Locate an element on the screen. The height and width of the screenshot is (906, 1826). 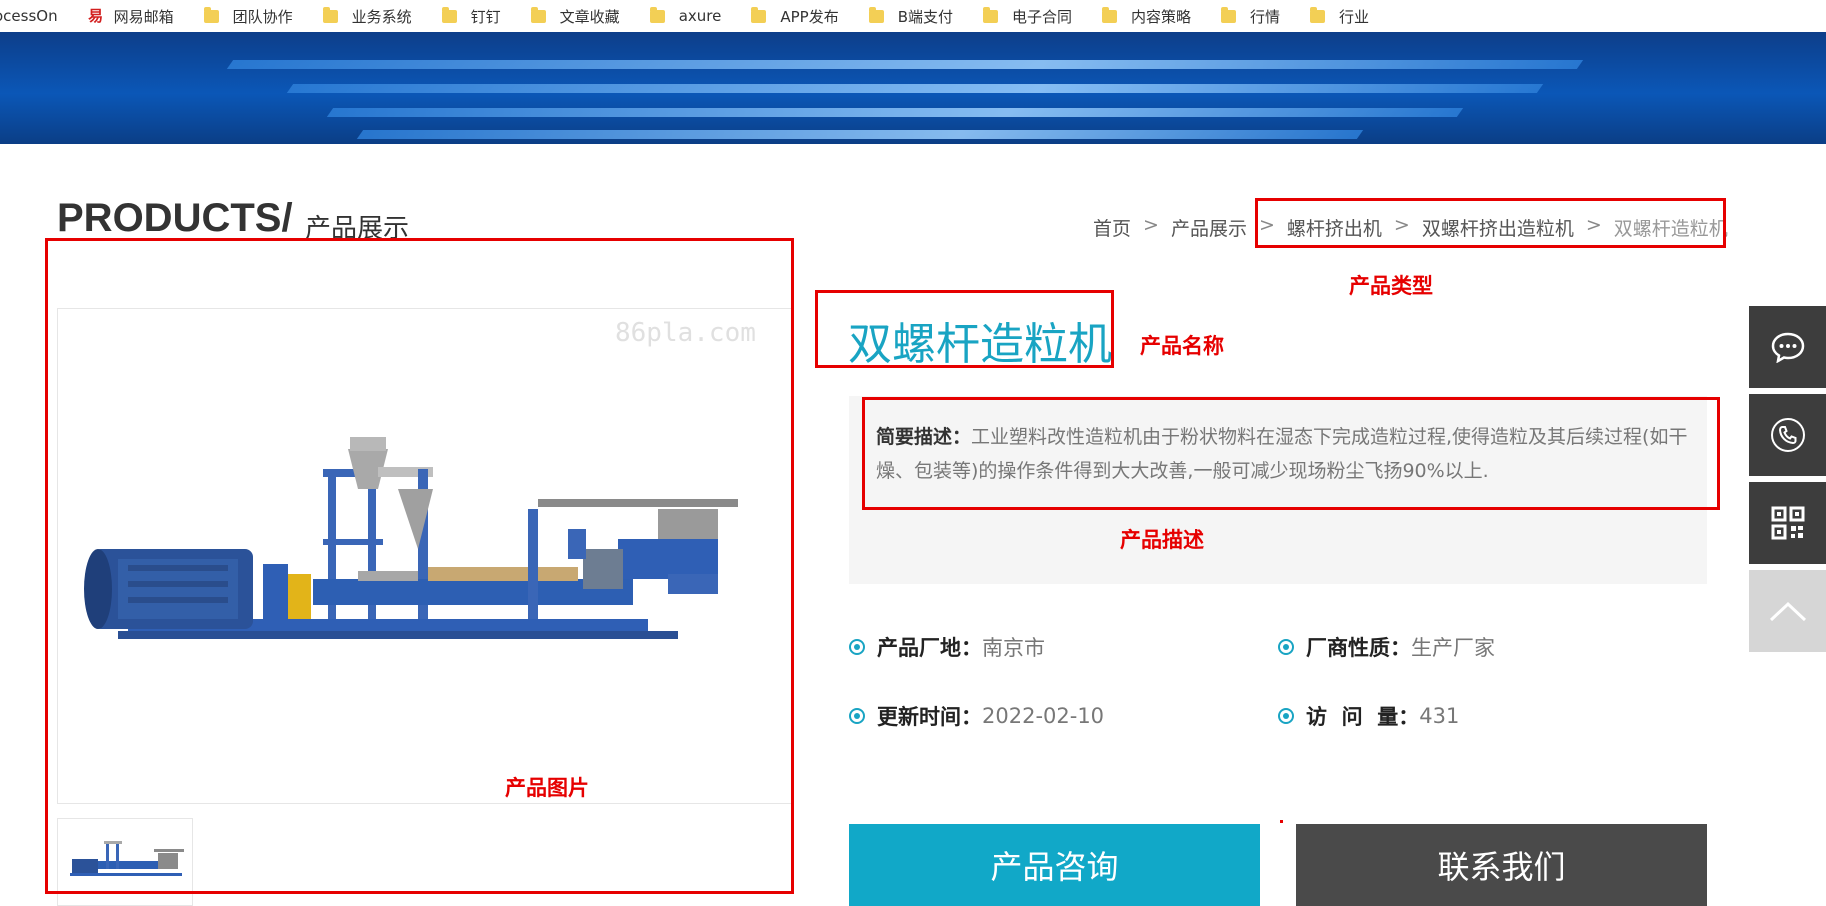
chevron-up-icon is located at coordinates (1787, 611).